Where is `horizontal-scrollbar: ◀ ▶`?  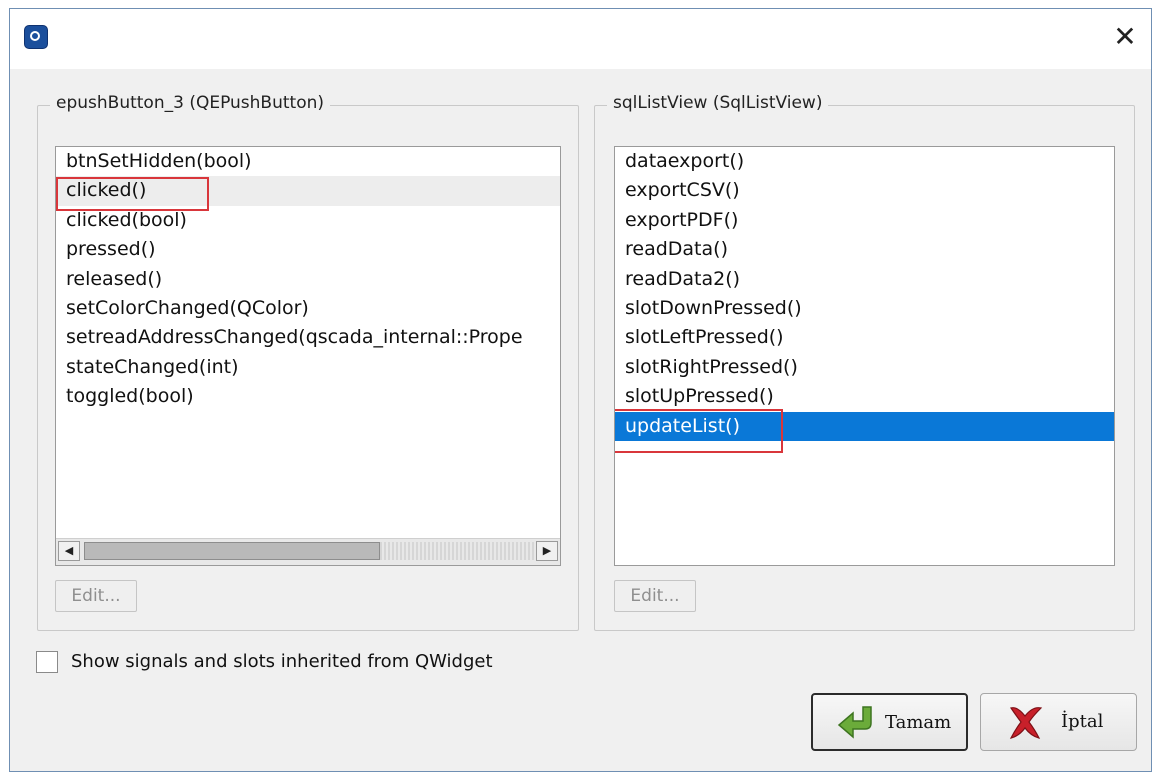 horizontal-scrollbar: ◀ ▶ is located at coordinates (308, 551).